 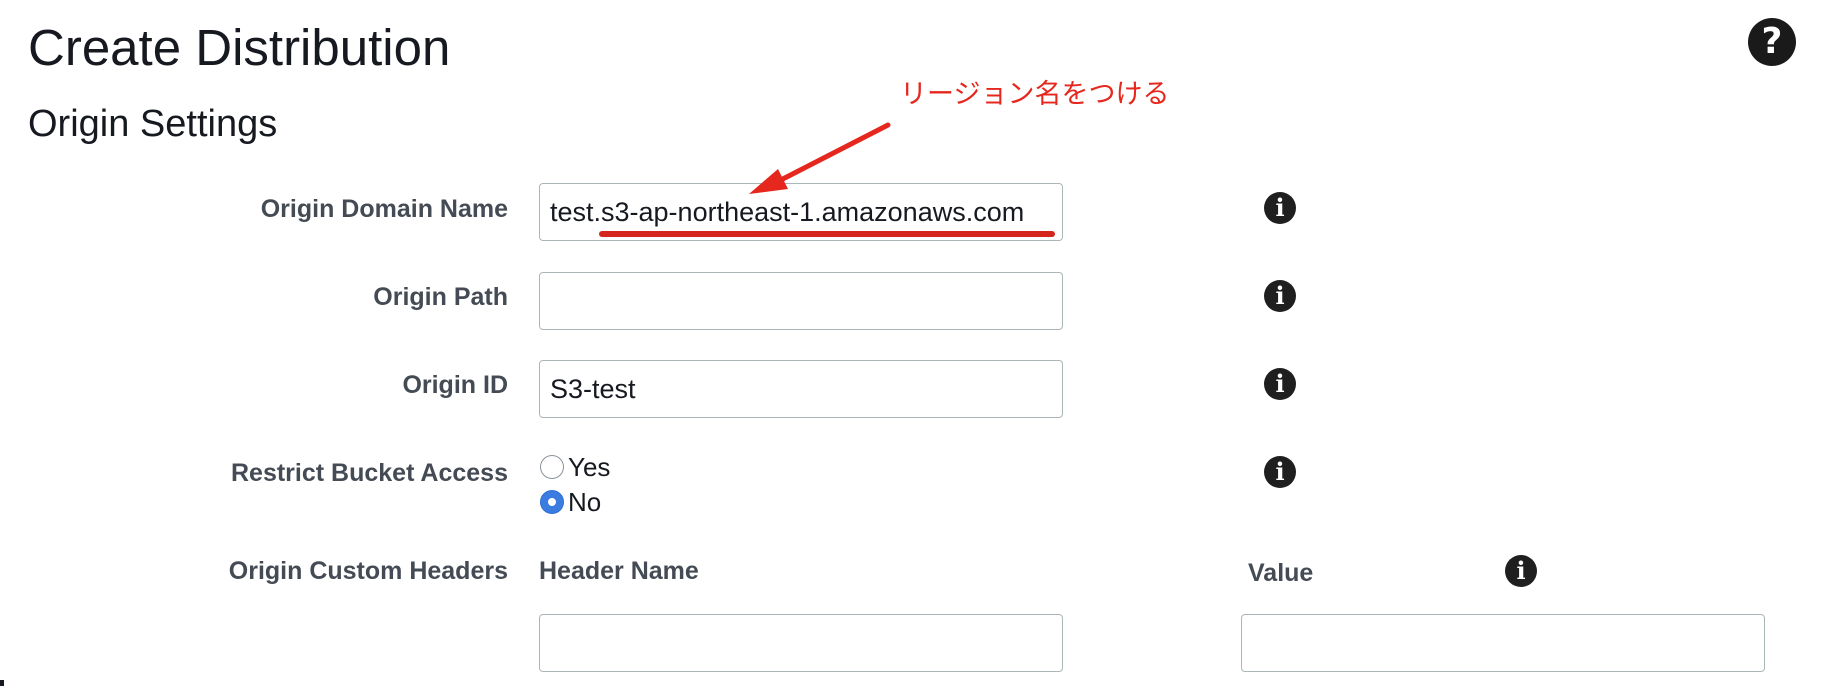 What do you see at coordinates (801, 212) in the screenshot?
I see `origin-domain-name-input` at bounding box center [801, 212].